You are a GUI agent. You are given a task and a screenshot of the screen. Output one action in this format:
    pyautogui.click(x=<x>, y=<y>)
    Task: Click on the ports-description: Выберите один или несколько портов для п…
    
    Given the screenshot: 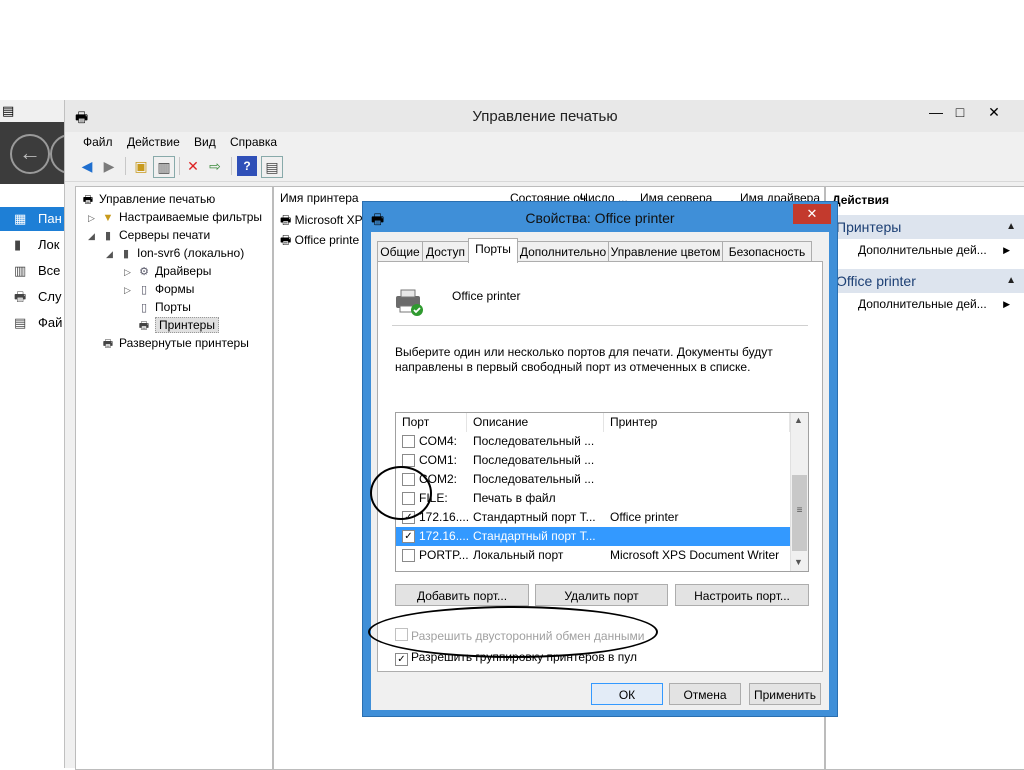 What is the action you would take?
    pyautogui.click(x=584, y=359)
    